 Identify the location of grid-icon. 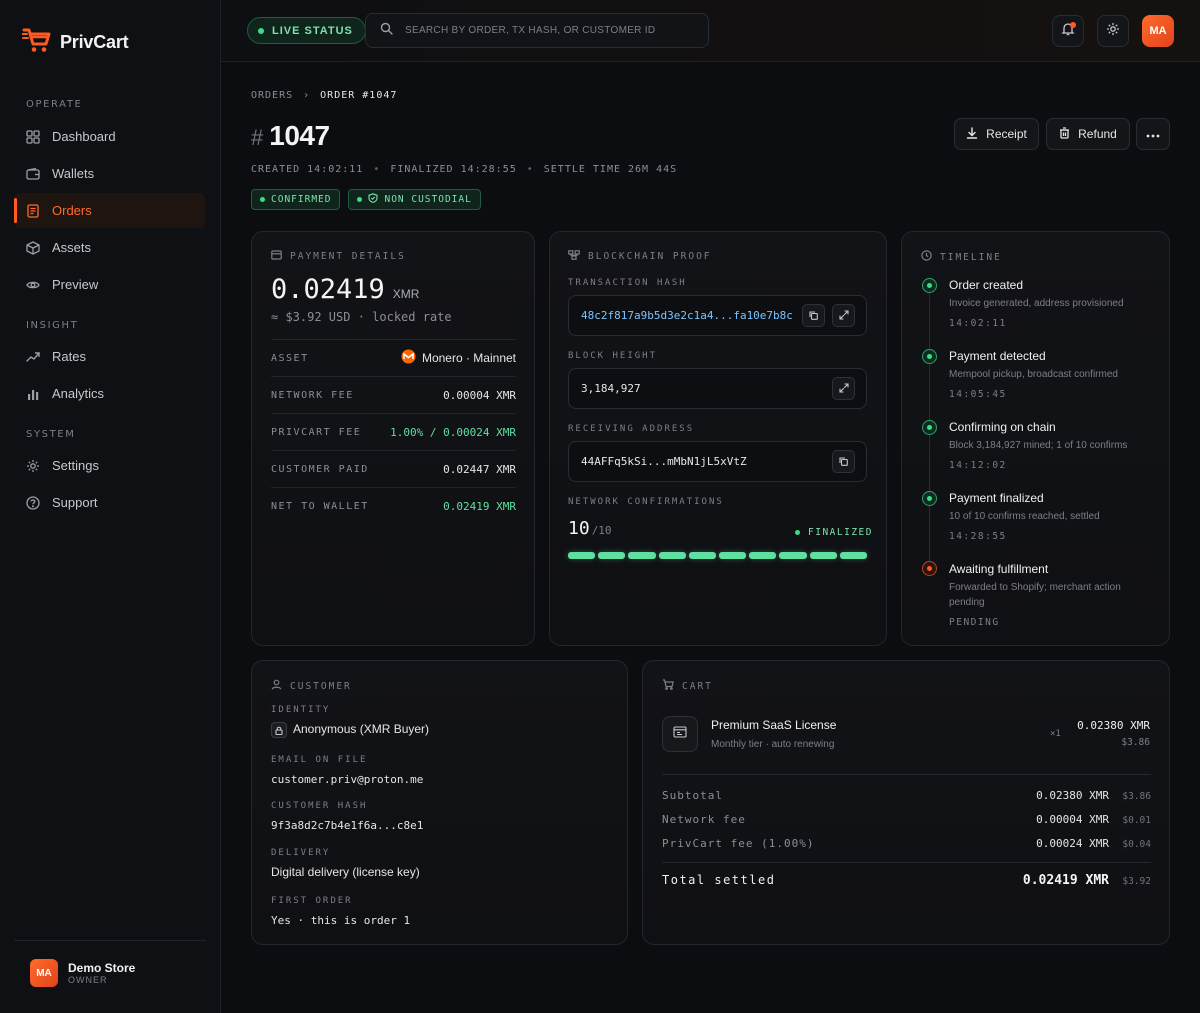
(33, 136).